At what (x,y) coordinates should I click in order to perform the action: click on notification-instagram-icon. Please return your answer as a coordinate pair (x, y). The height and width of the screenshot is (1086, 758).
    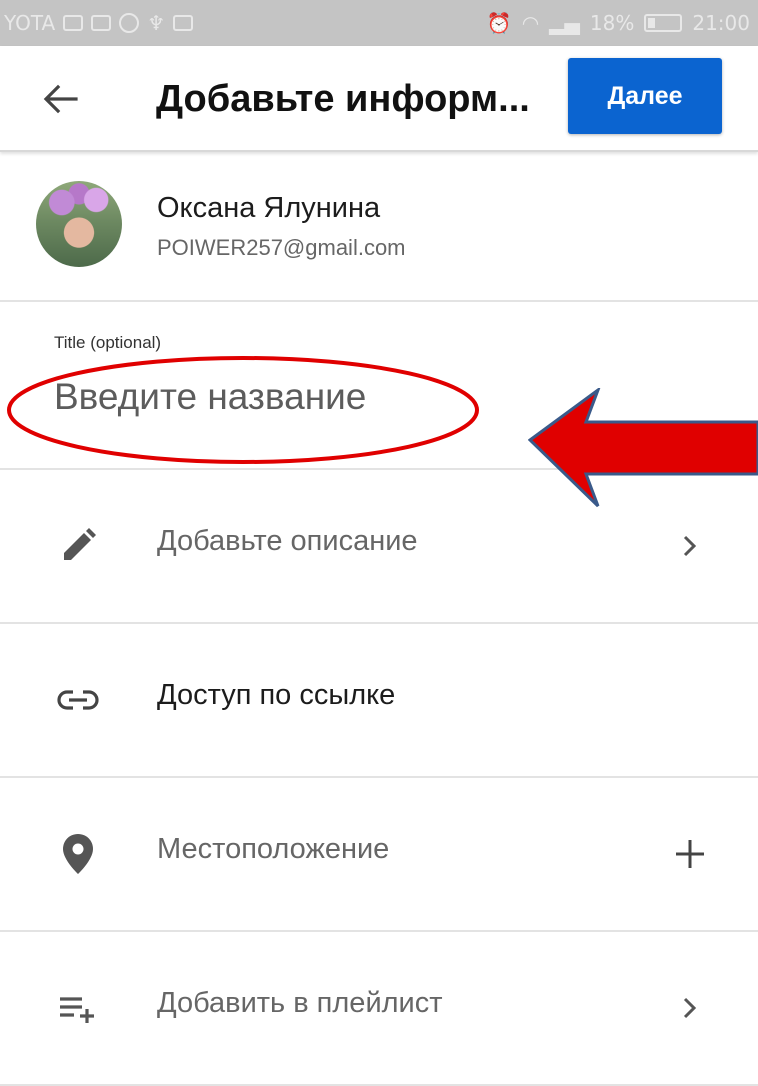
    Looking at the image, I should click on (183, 23).